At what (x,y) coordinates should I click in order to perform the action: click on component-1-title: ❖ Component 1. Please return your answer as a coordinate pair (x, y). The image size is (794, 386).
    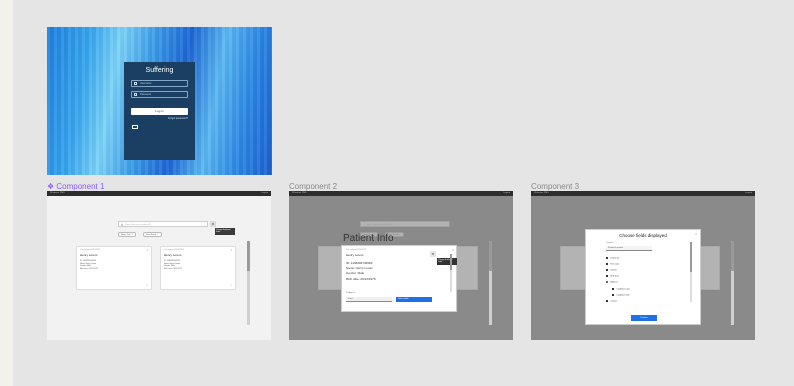
    Looking at the image, I should click on (76, 186).